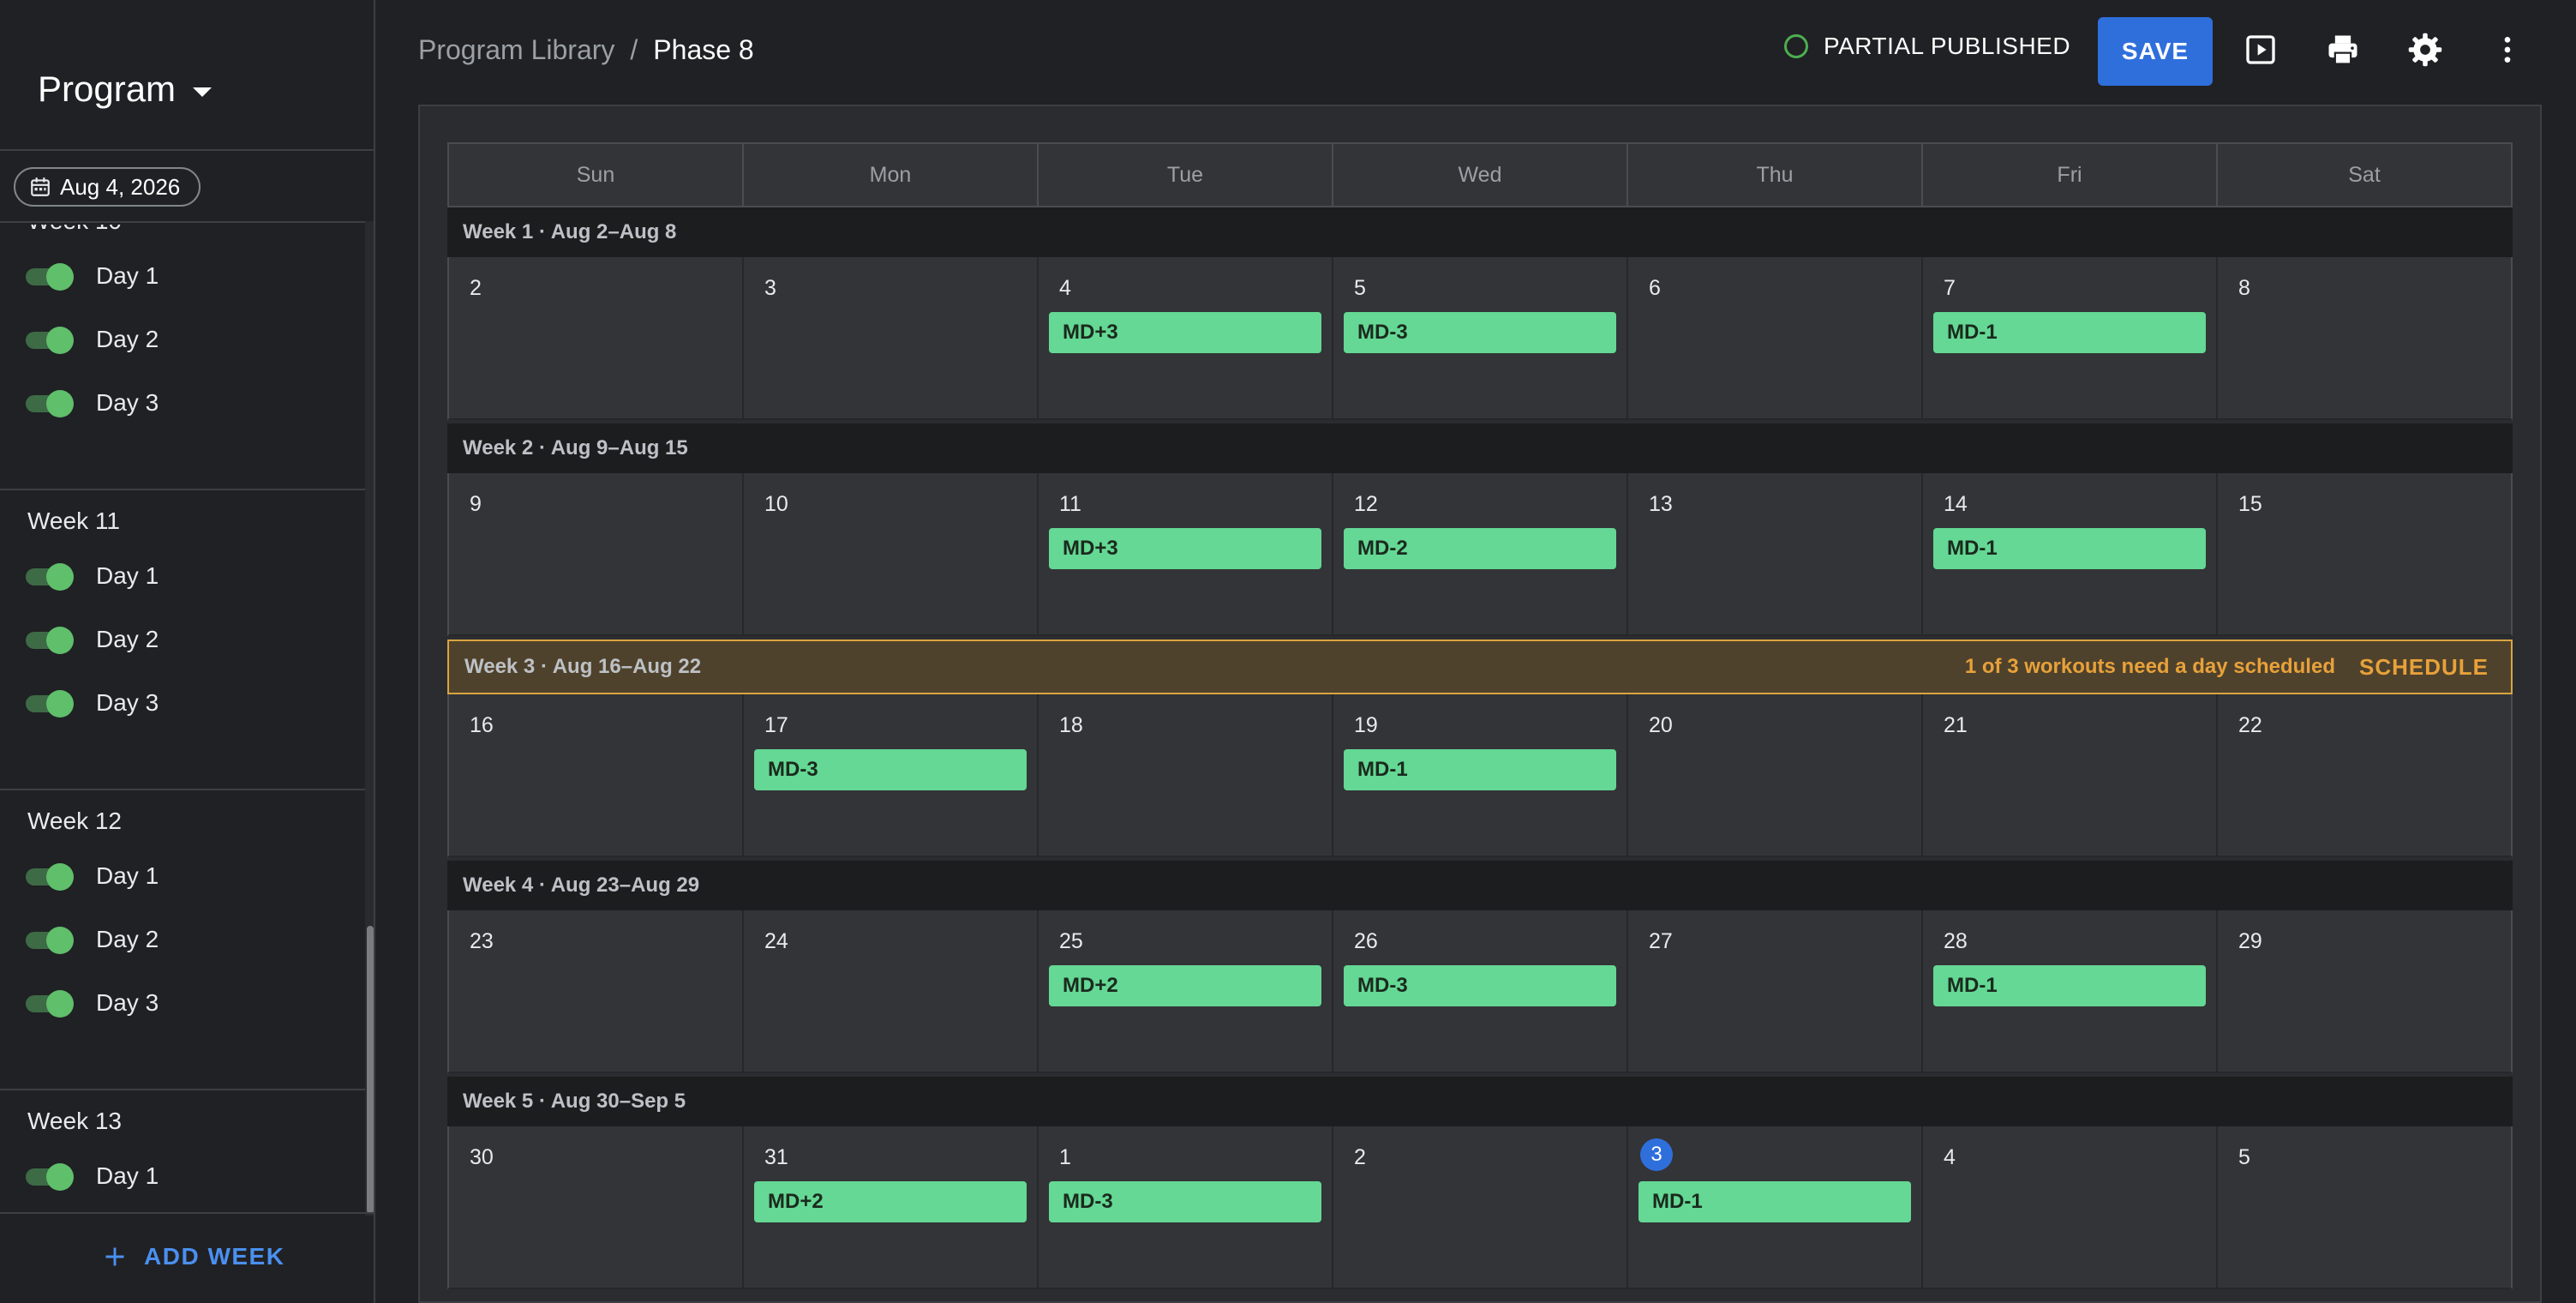 The image size is (2576, 1303). Describe the element at coordinates (595, 992) in the screenshot. I see `day-cell: 23` at that location.